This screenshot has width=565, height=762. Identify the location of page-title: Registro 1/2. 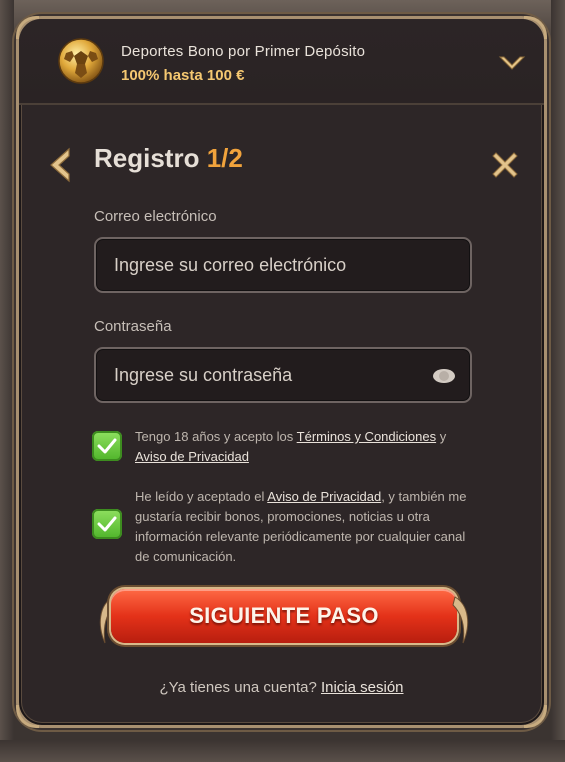
(168, 158).